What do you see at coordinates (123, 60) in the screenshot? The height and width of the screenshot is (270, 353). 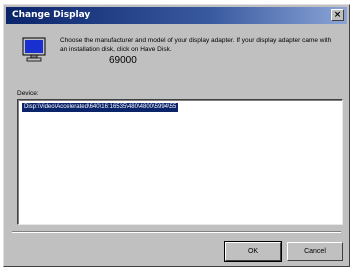 I see `overlay-number: 69000` at bounding box center [123, 60].